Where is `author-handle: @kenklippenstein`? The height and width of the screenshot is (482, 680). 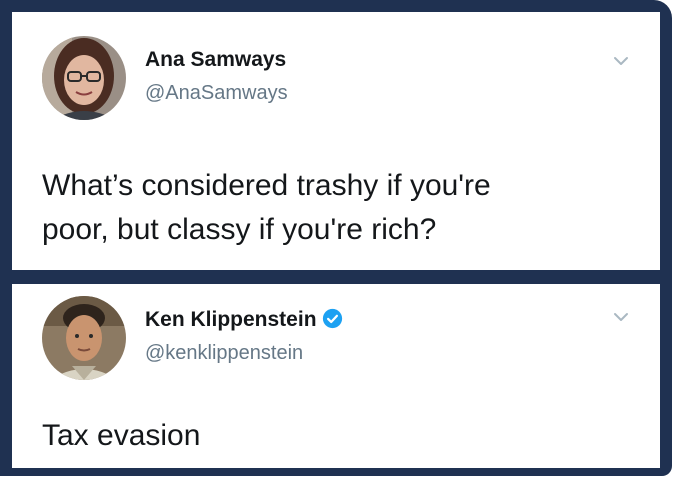 author-handle: @kenklippenstein is located at coordinates (224, 353).